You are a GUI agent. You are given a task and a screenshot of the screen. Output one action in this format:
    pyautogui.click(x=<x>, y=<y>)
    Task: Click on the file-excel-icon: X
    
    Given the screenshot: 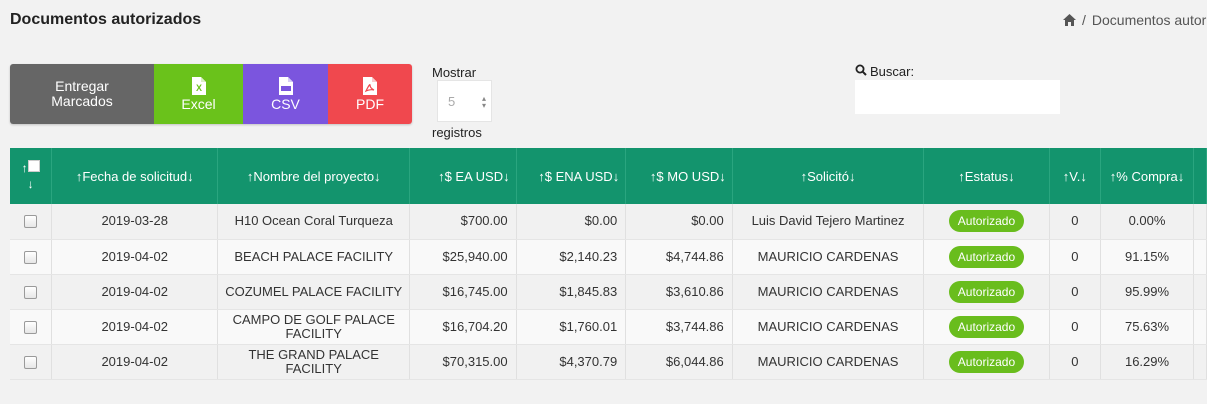 What is the action you would take?
    pyautogui.click(x=198, y=86)
    